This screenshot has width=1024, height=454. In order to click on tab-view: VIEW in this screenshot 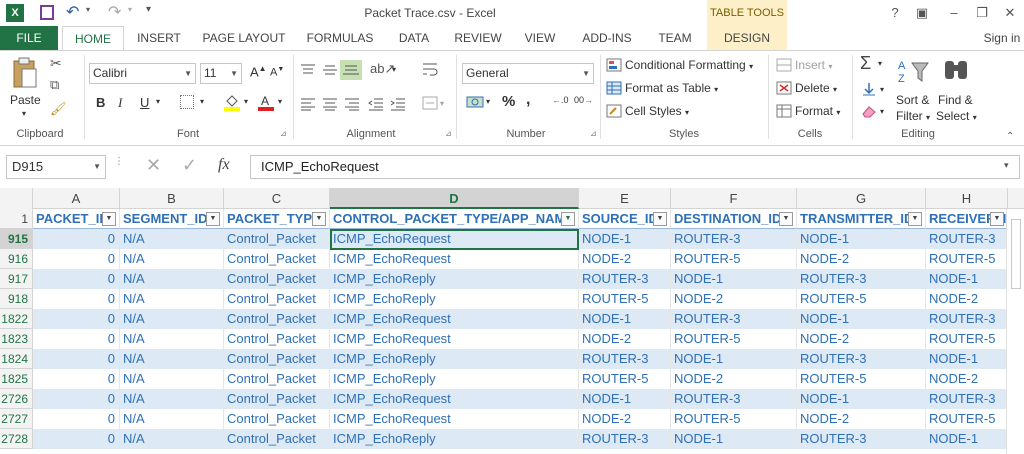, I will do `click(540, 38)`.